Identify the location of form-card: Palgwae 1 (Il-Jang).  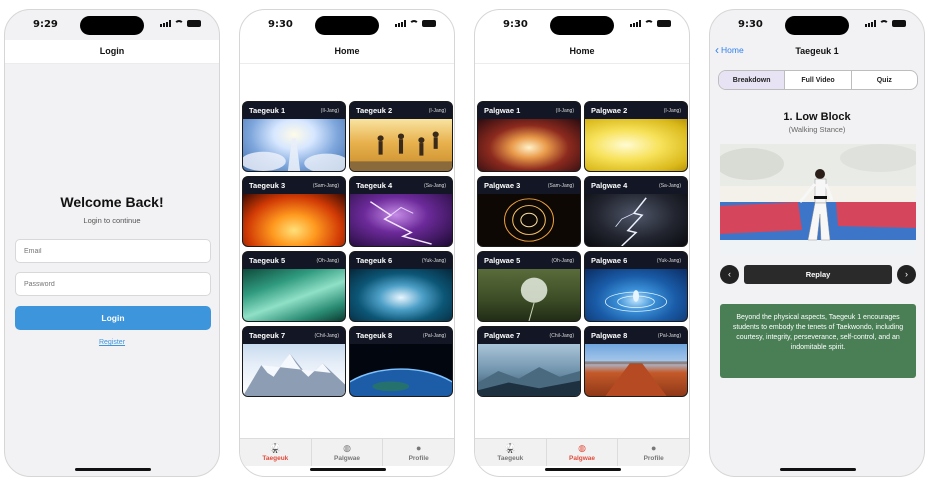
(529, 136).